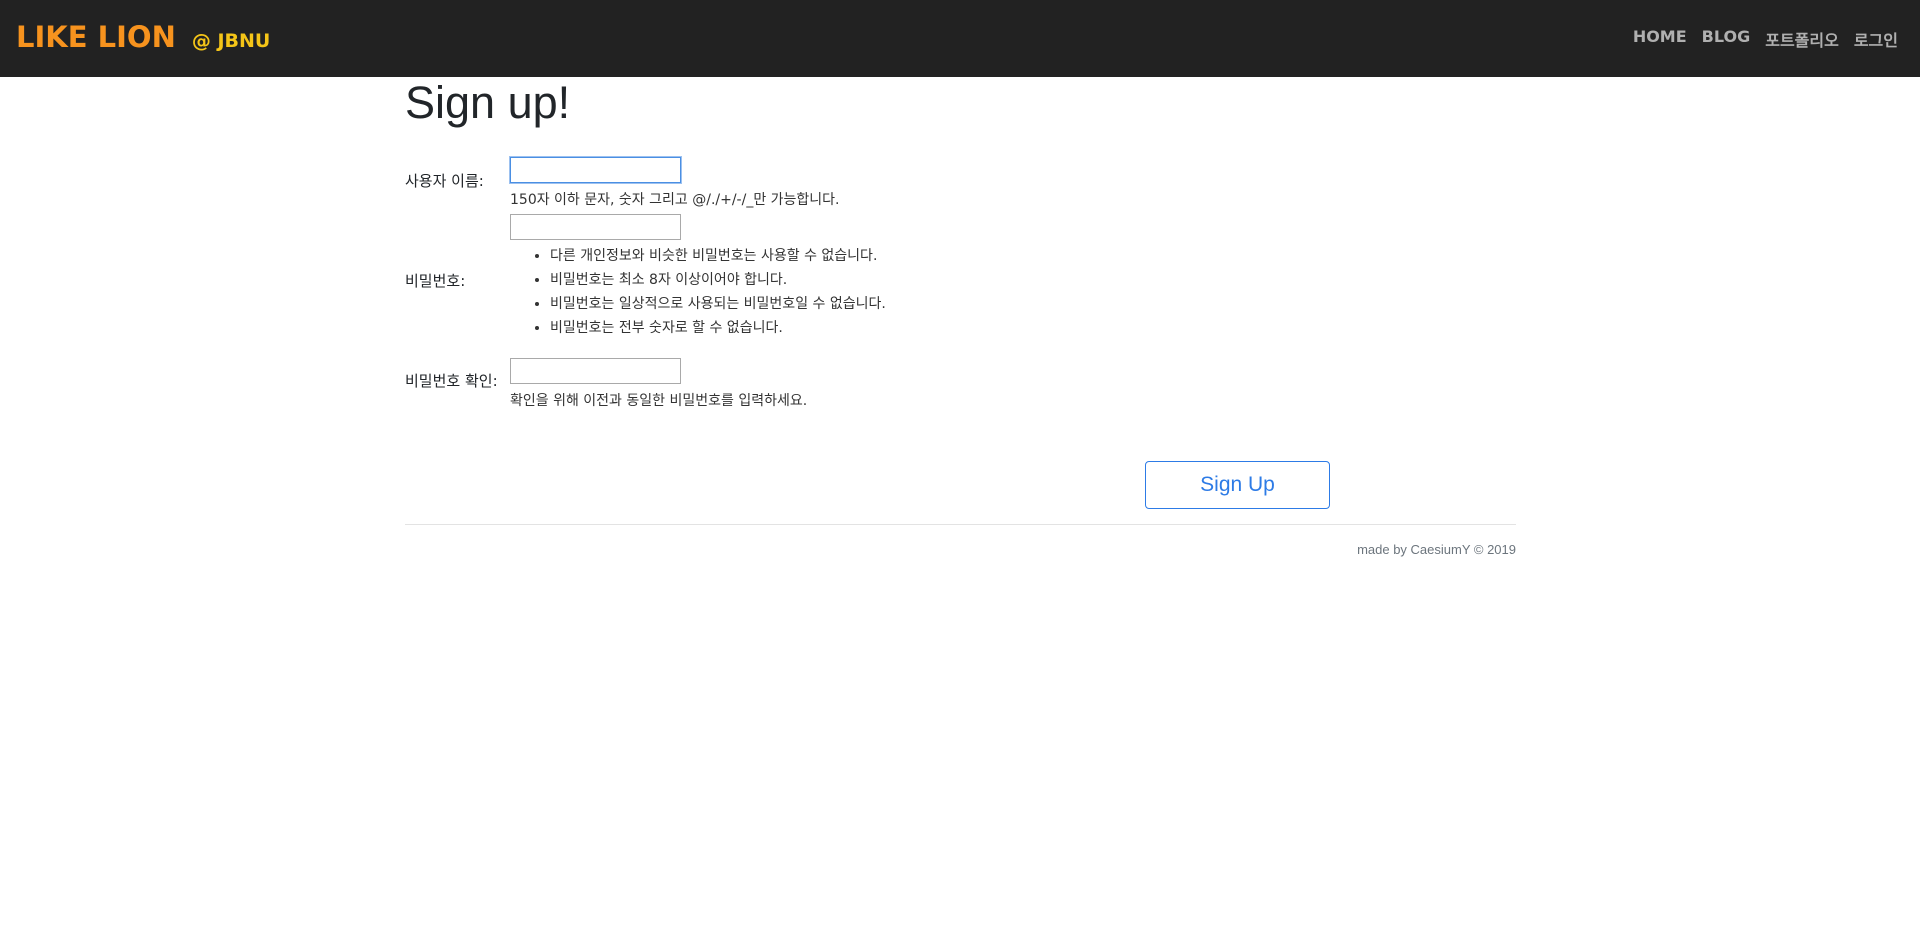 This screenshot has height=937, width=1920. I want to click on password-label: 비밀번호:, so click(435, 281).